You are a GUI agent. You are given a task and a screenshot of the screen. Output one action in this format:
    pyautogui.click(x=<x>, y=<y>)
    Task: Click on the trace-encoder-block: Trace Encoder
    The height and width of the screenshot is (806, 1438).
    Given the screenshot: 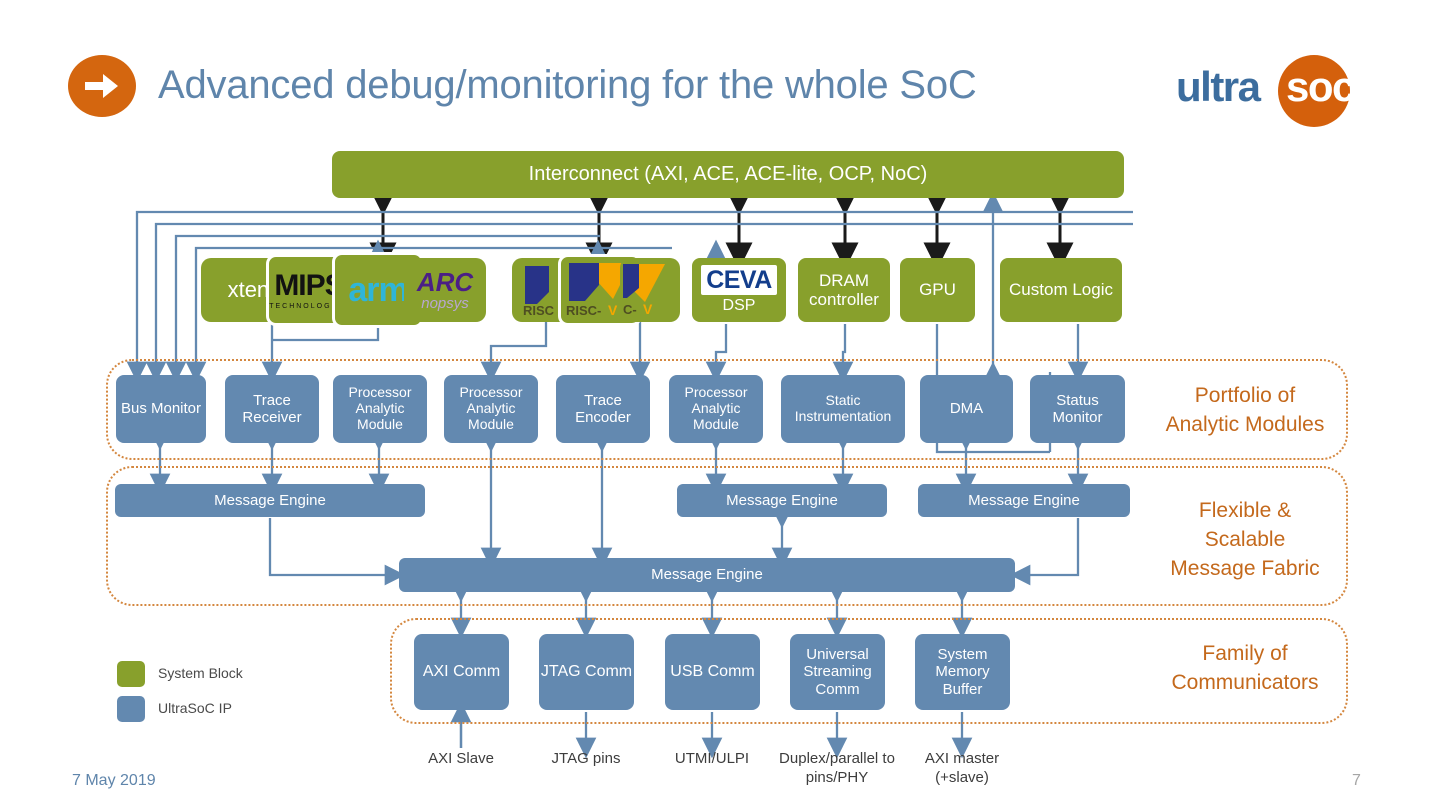 What is the action you would take?
    pyautogui.click(x=603, y=409)
    